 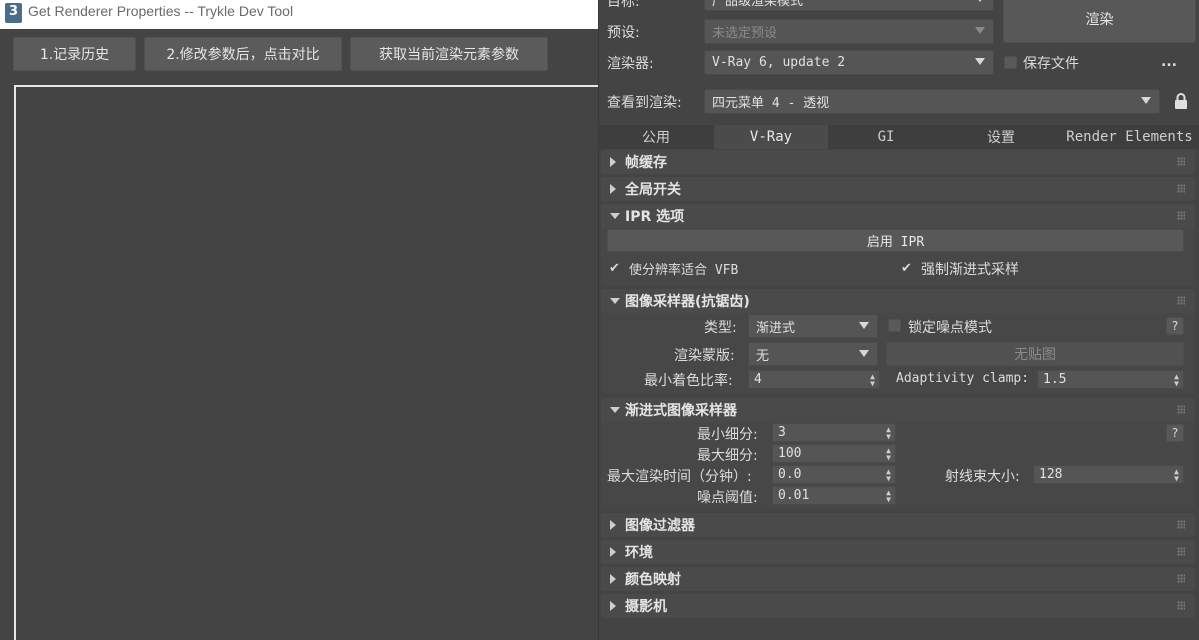 I want to click on rollout-title: 全局开关, so click(x=653, y=190).